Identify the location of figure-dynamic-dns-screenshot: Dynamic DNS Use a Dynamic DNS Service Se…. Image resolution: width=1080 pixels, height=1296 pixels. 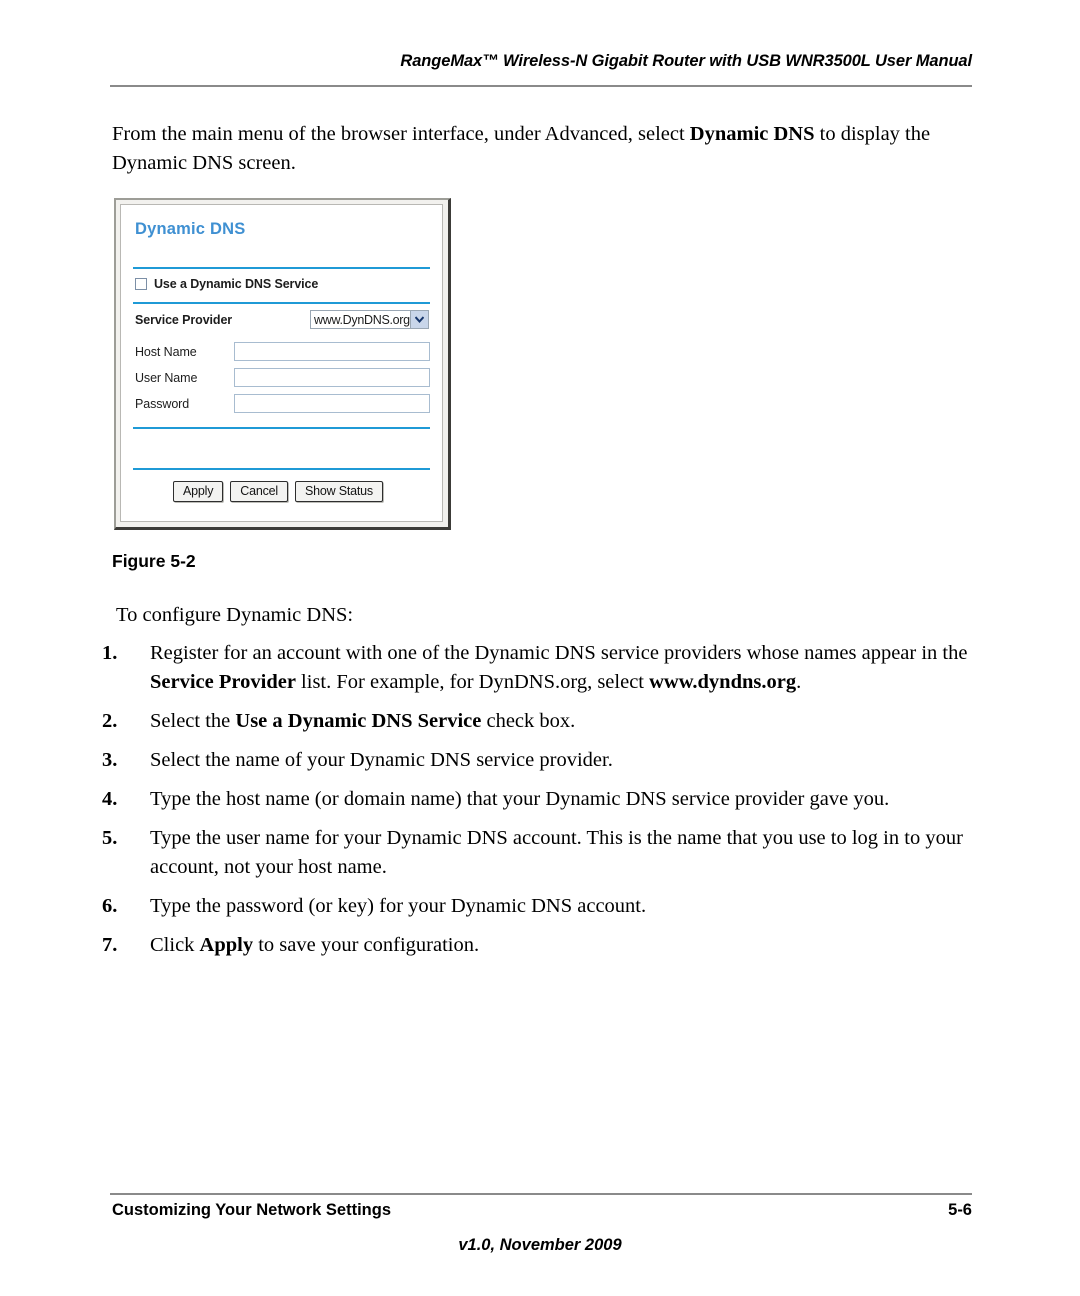
(282, 364).